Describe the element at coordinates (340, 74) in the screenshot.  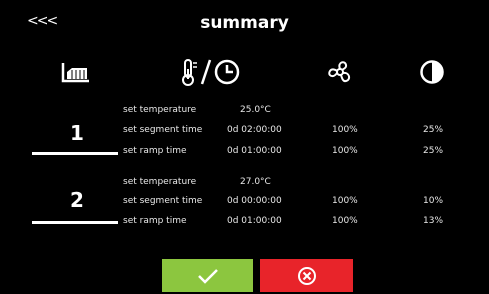
I see `fan-icon` at that location.